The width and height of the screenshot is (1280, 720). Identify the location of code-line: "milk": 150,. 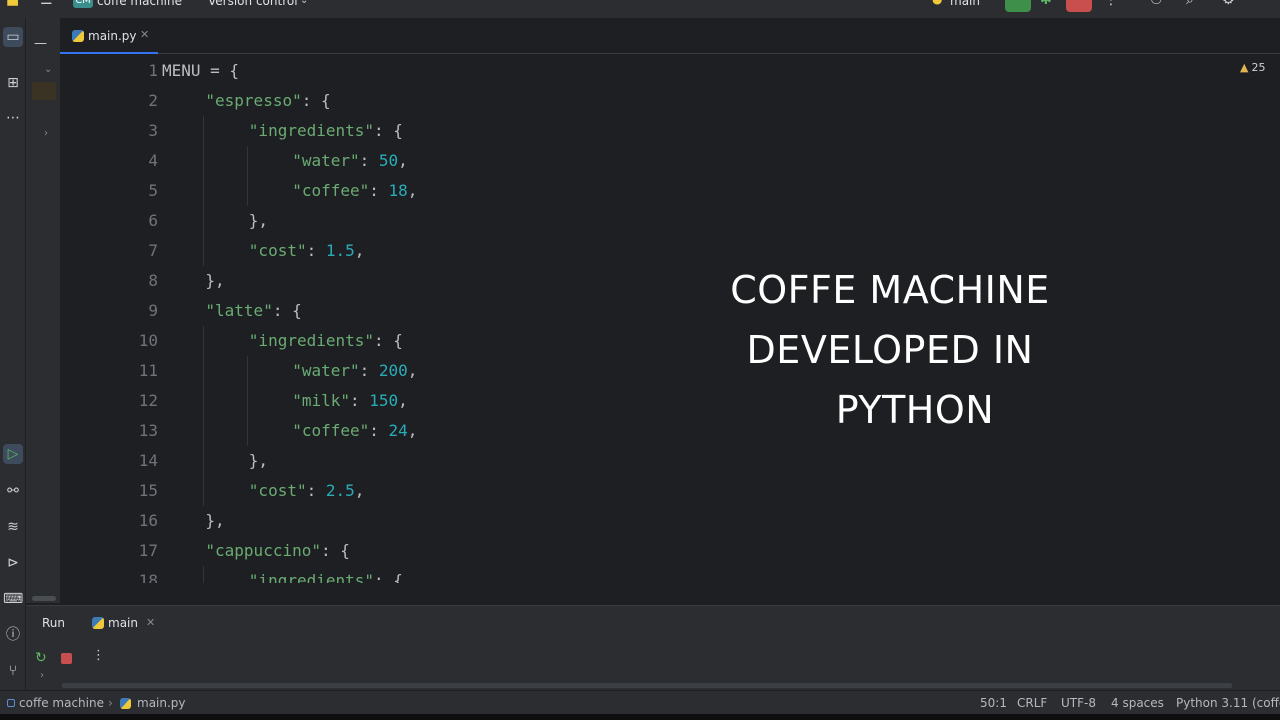
(350, 401).